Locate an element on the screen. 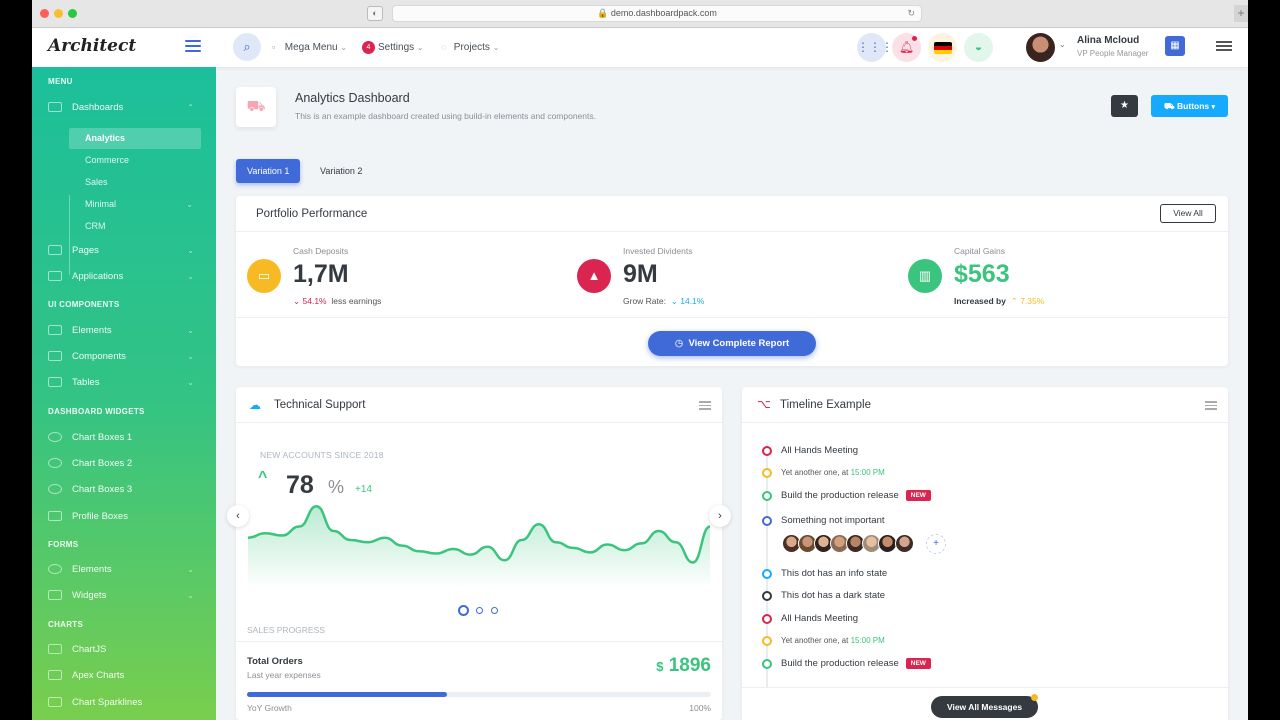 This screenshot has width=1280, height=720. sidebar-item-label: Dashboards is located at coordinates (98, 107).